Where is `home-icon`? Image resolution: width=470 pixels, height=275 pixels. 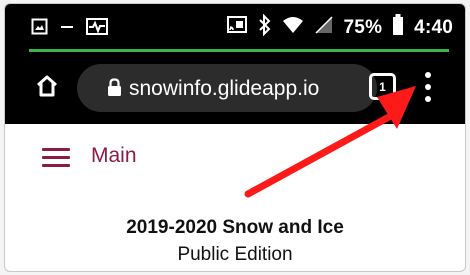
home-icon is located at coordinates (47, 88).